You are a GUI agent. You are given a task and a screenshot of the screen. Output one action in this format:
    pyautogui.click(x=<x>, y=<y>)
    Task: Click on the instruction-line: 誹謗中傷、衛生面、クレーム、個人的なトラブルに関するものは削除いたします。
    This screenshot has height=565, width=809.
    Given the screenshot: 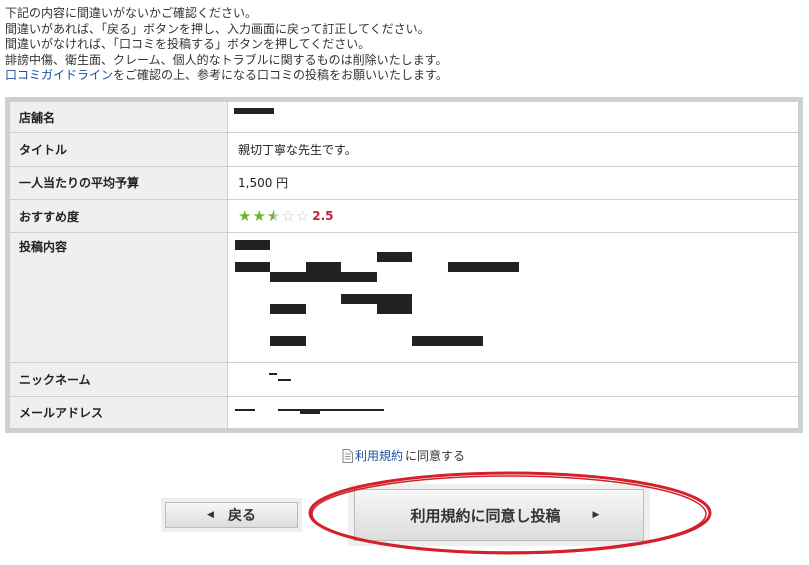 What is the action you would take?
    pyautogui.click(x=226, y=59)
    